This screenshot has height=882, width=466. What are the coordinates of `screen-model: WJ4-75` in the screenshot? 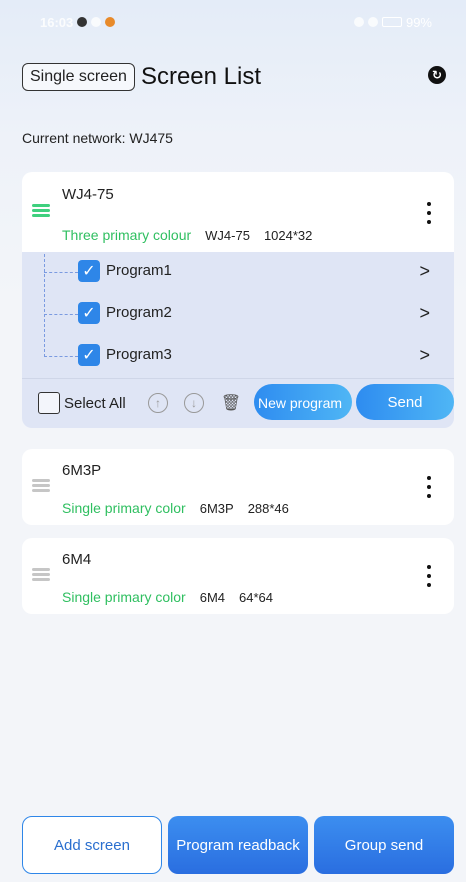 It's located at (227, 235).